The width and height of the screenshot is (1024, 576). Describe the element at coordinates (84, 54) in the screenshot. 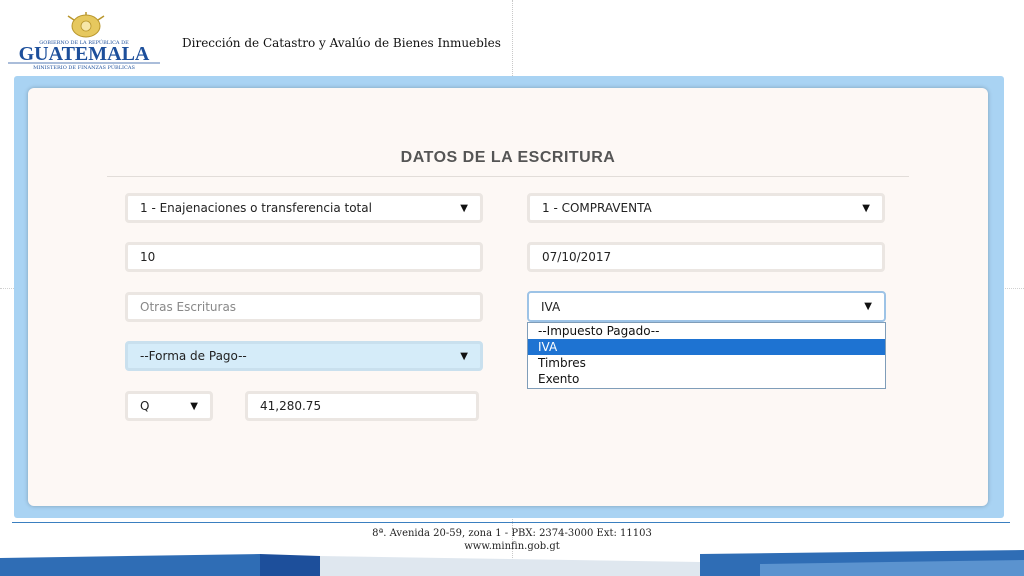

I see `logo-name: GUATEMALA` at that location.